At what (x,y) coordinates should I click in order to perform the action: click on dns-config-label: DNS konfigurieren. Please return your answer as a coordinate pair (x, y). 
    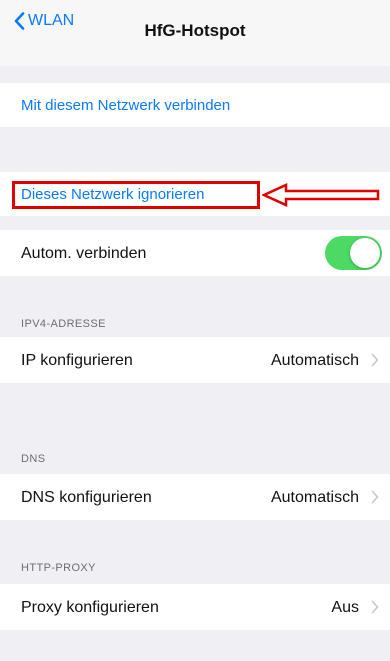
    Looking at the image, I should click on (86, 497).